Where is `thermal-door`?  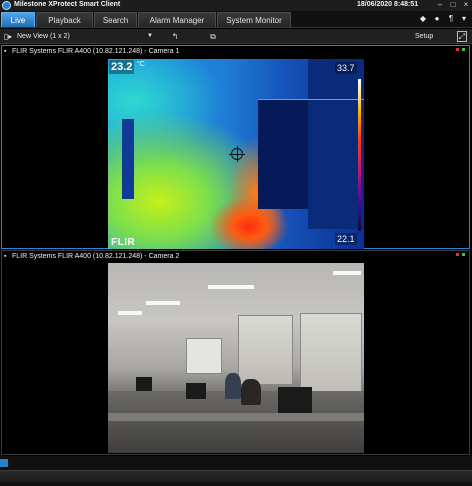 thermal-door is located at coordinates (283, 154).